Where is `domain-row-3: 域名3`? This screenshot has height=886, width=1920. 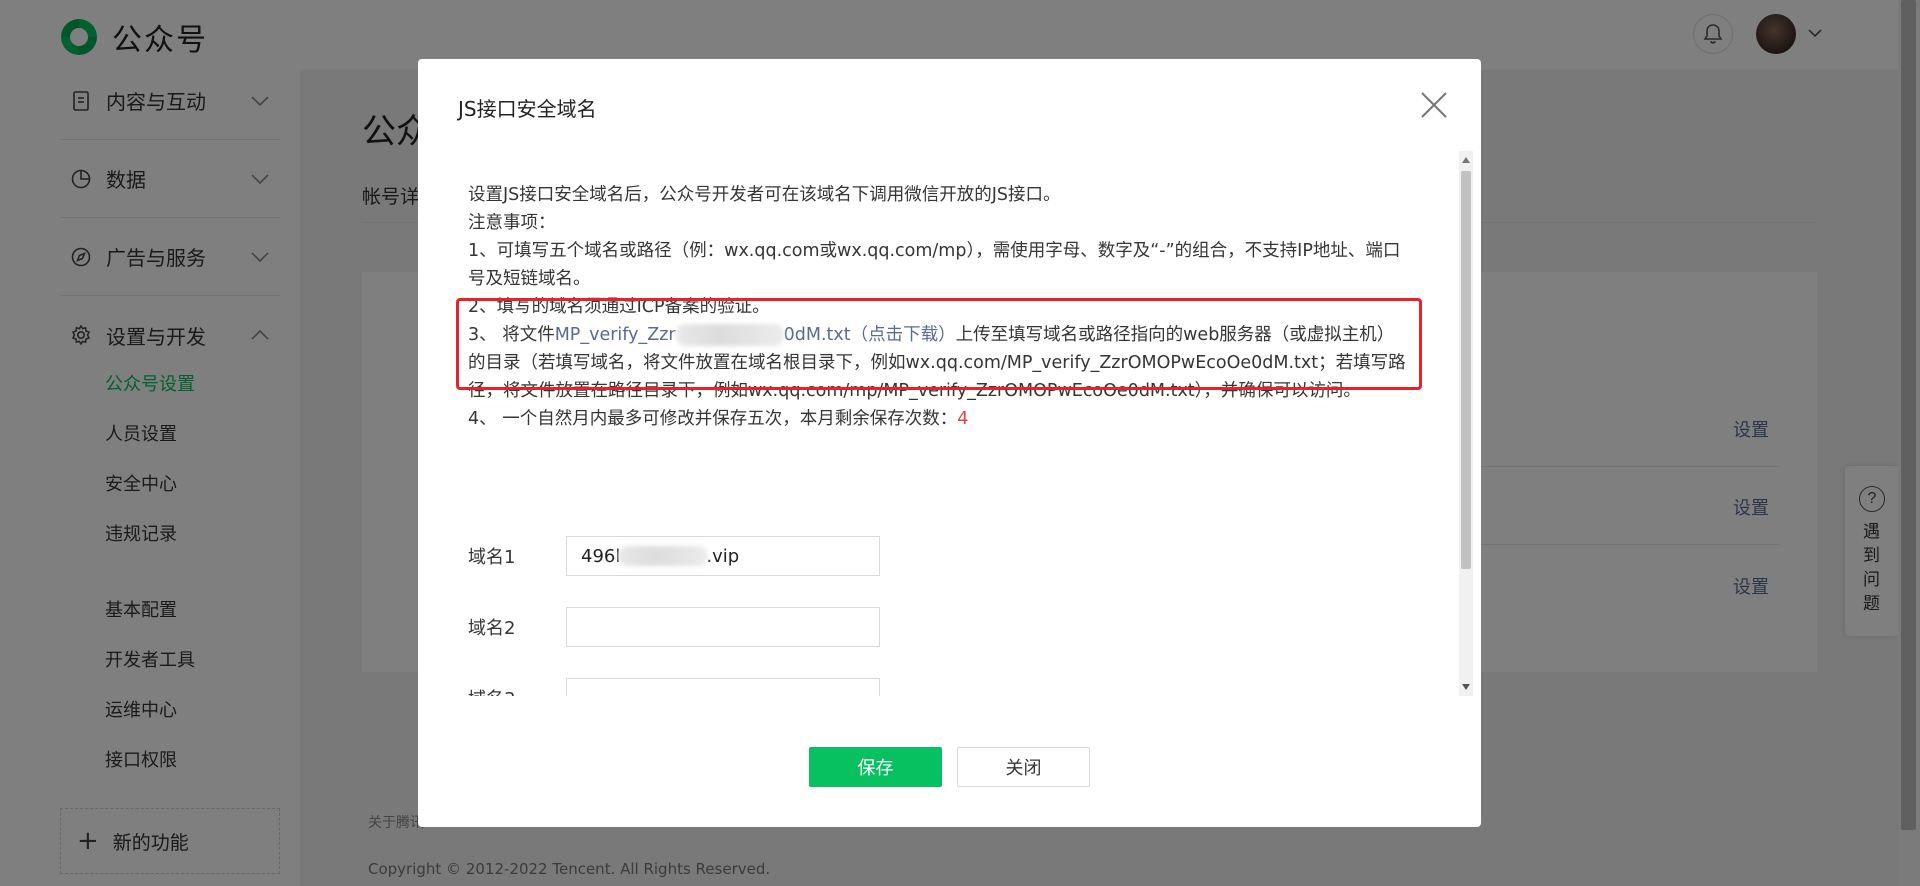 domain-row-3: 域名3 is located at coordinates (674, 687).